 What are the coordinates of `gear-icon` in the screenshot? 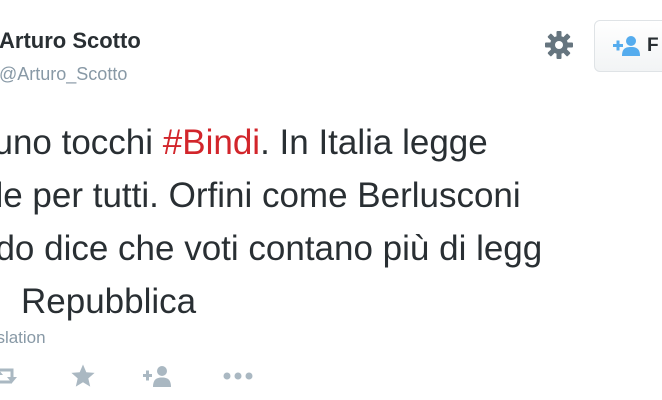 It's located at (559, 45).